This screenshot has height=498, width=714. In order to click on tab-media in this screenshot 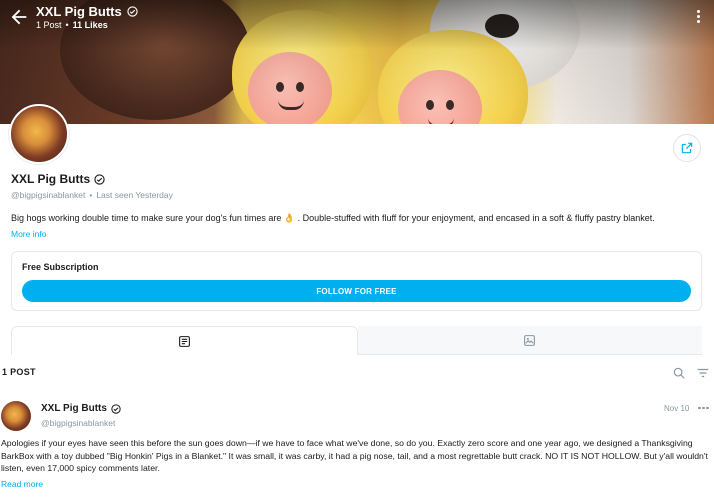, I will do `click(529, 340)`.